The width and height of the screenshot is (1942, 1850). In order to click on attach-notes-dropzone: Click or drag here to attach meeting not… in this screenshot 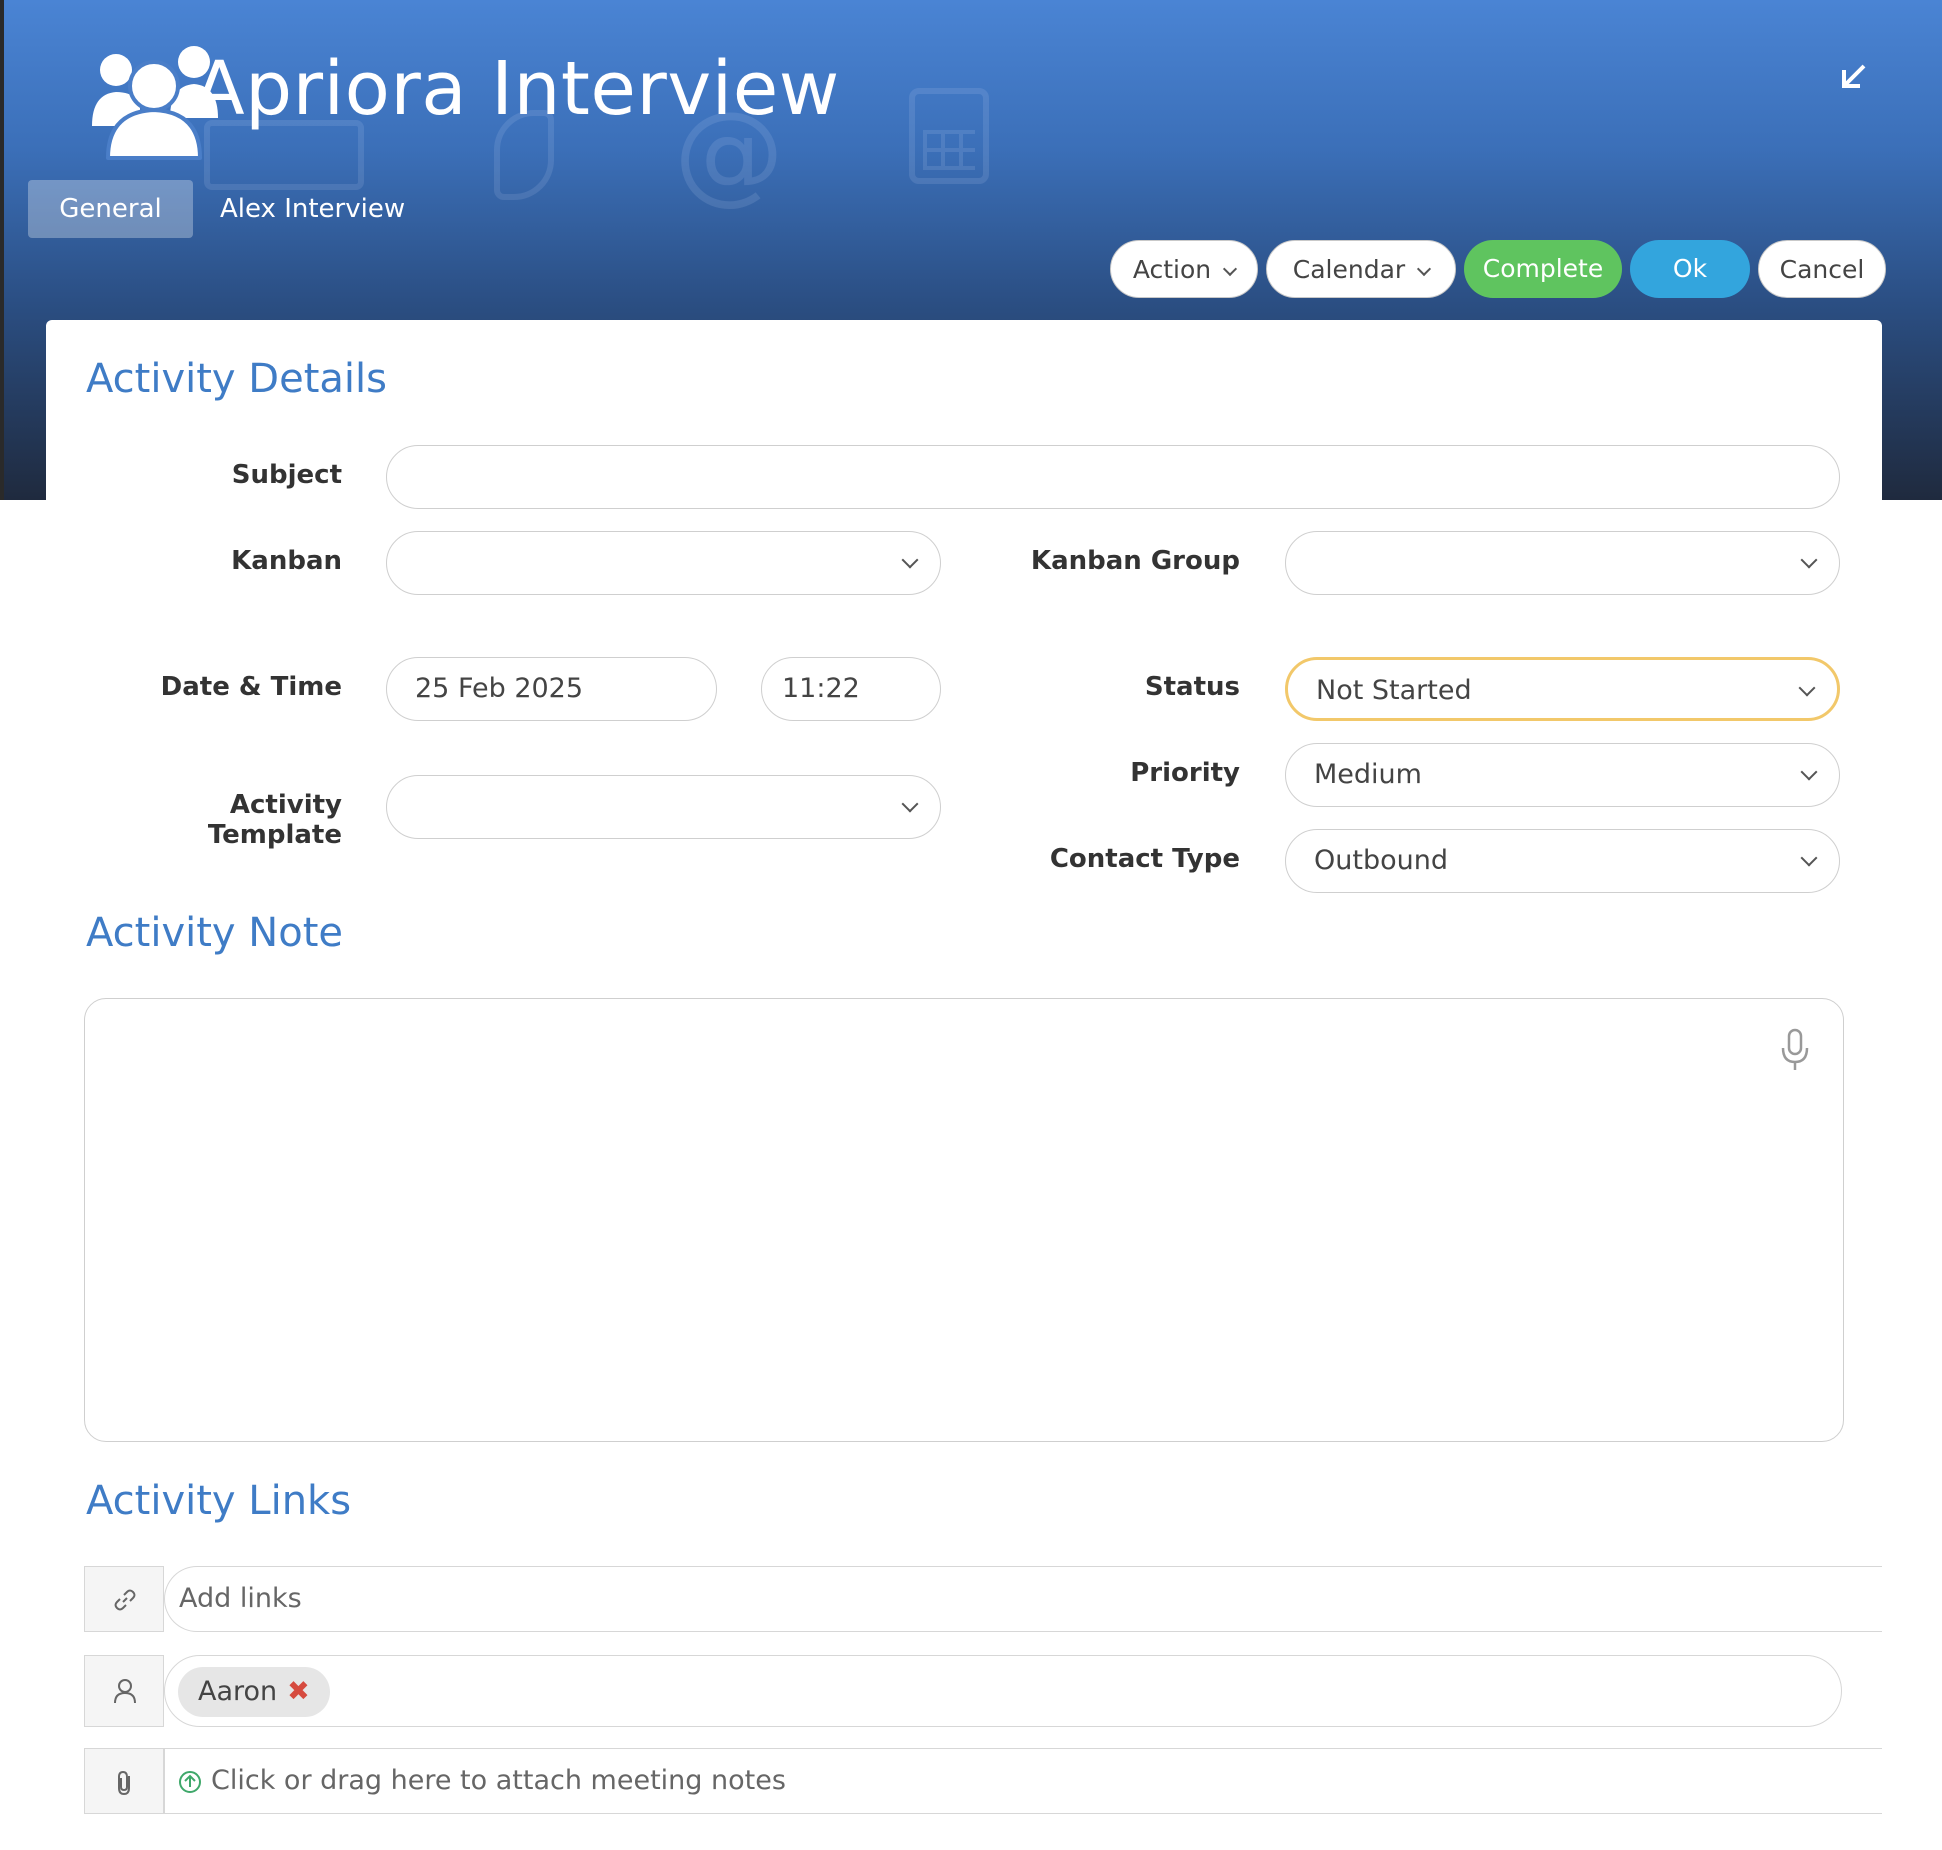, I will do `click(1023, 1781)`.